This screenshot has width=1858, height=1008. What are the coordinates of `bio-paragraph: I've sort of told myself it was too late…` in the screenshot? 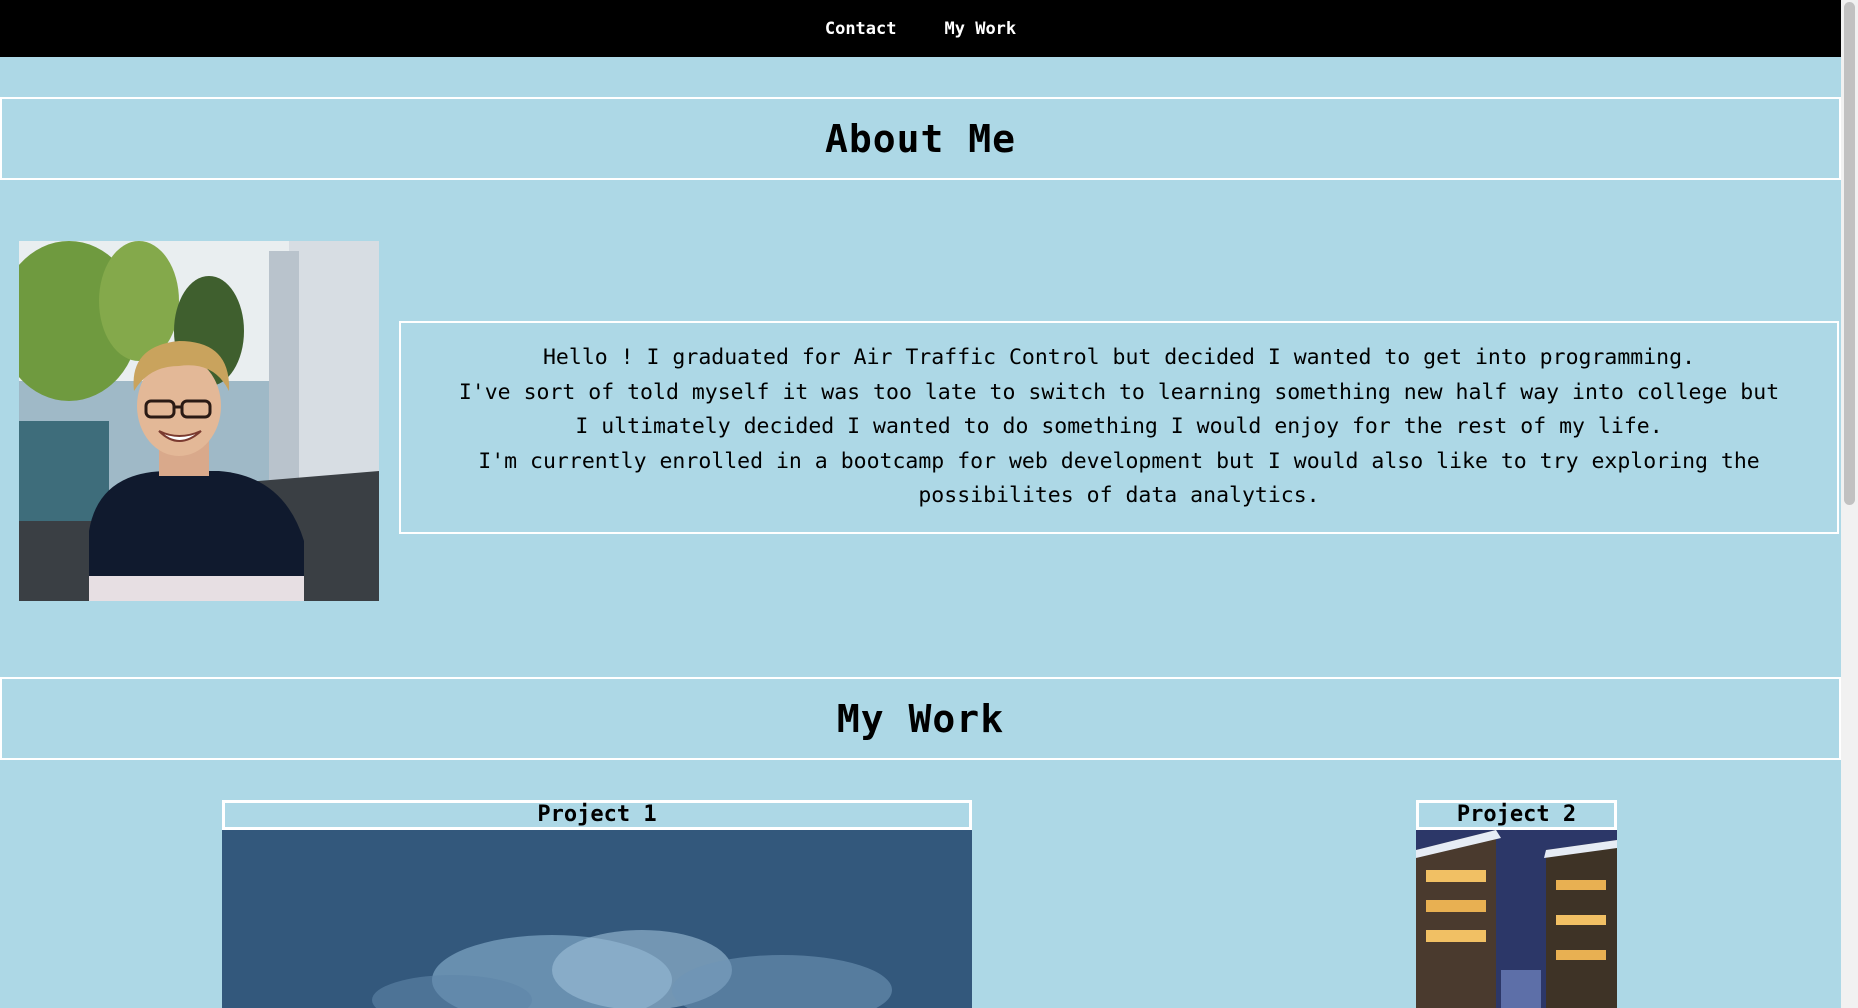 It's located at (1119, 409).